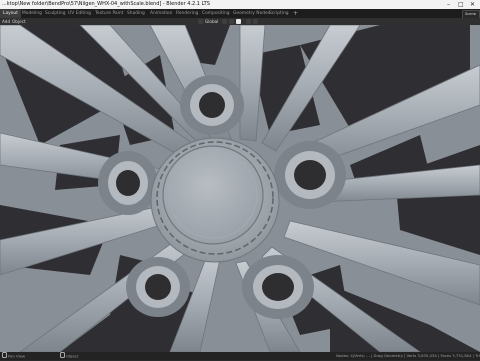 This screenshot has width=480, height=361. I want to click on minimize-button: –, so click(448, 4).